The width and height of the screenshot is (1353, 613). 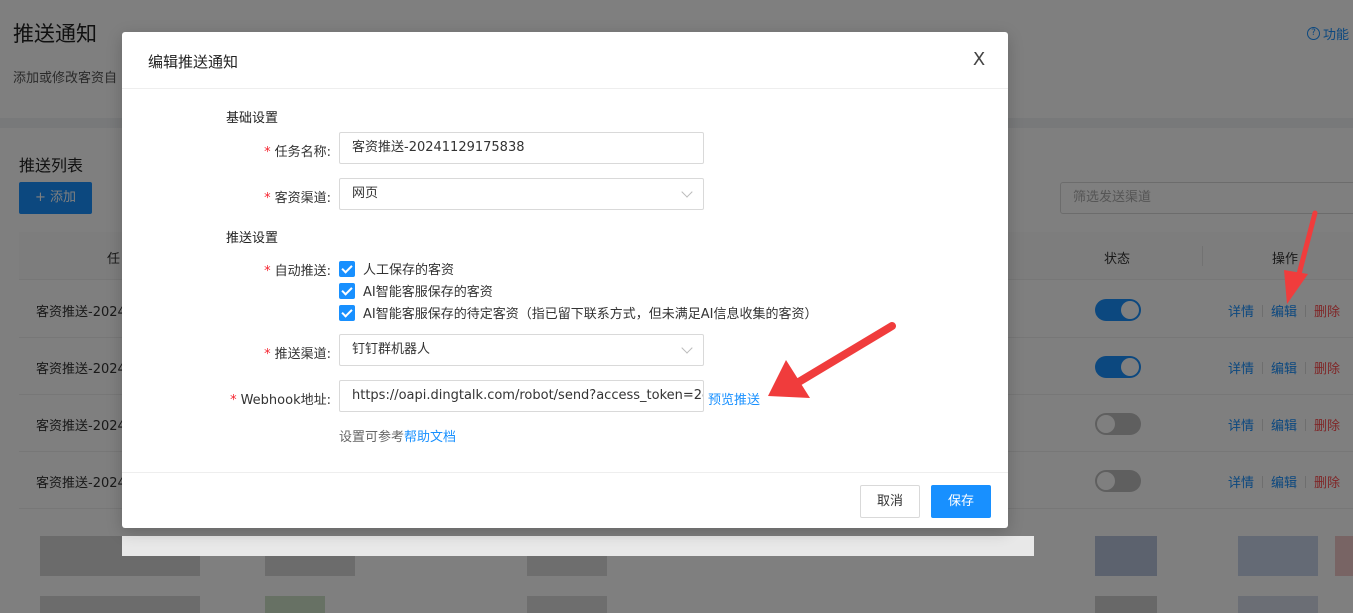 I want to click on basic-settings-title: 基础设置, so click(x=252, y=118).